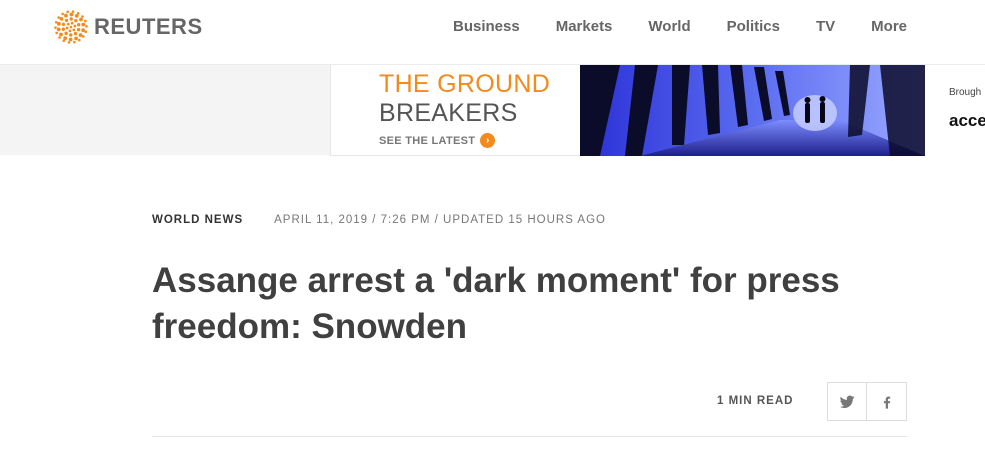 The image size is (985, 457). I want to click on ad-cta-label: SEE THE LATEST, so click(427, 140).